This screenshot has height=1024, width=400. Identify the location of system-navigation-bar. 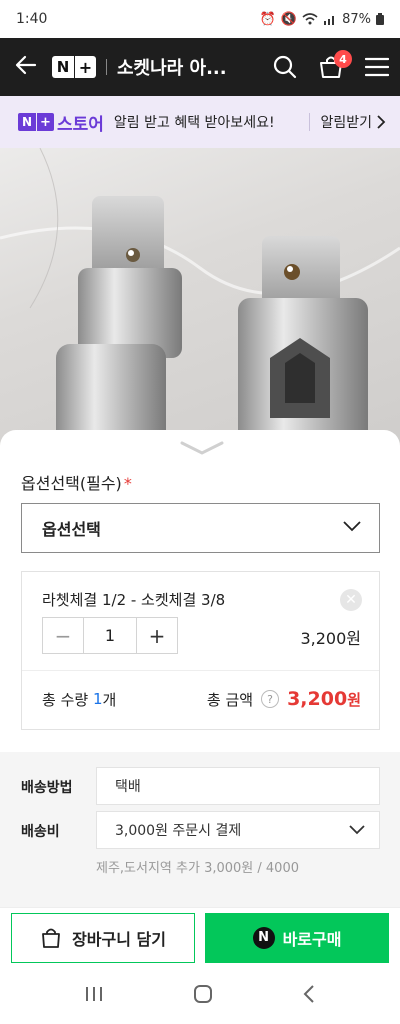
(200, 995).